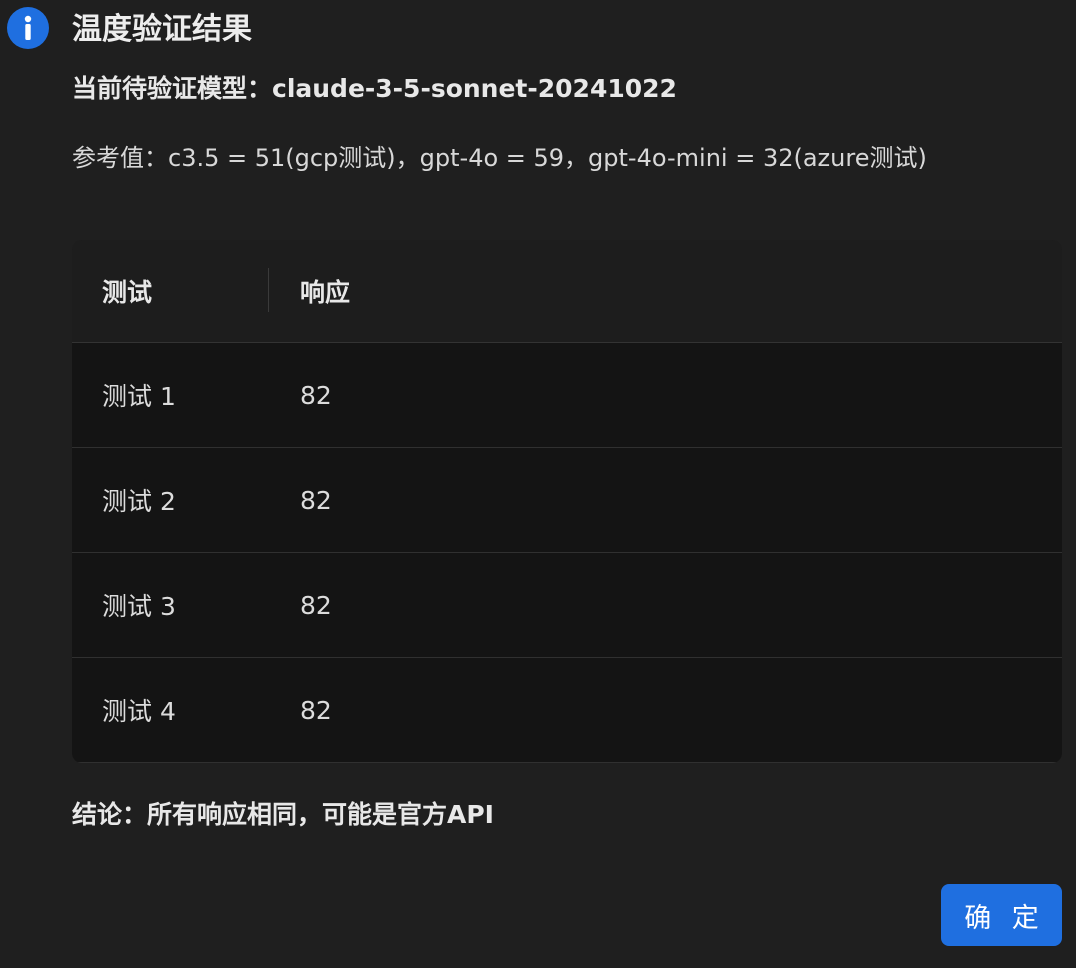  What do you see at coordinates (567, 605) in the screenshot?
I see `table-row: 测试 3 82` at bounding box center [567, 605].